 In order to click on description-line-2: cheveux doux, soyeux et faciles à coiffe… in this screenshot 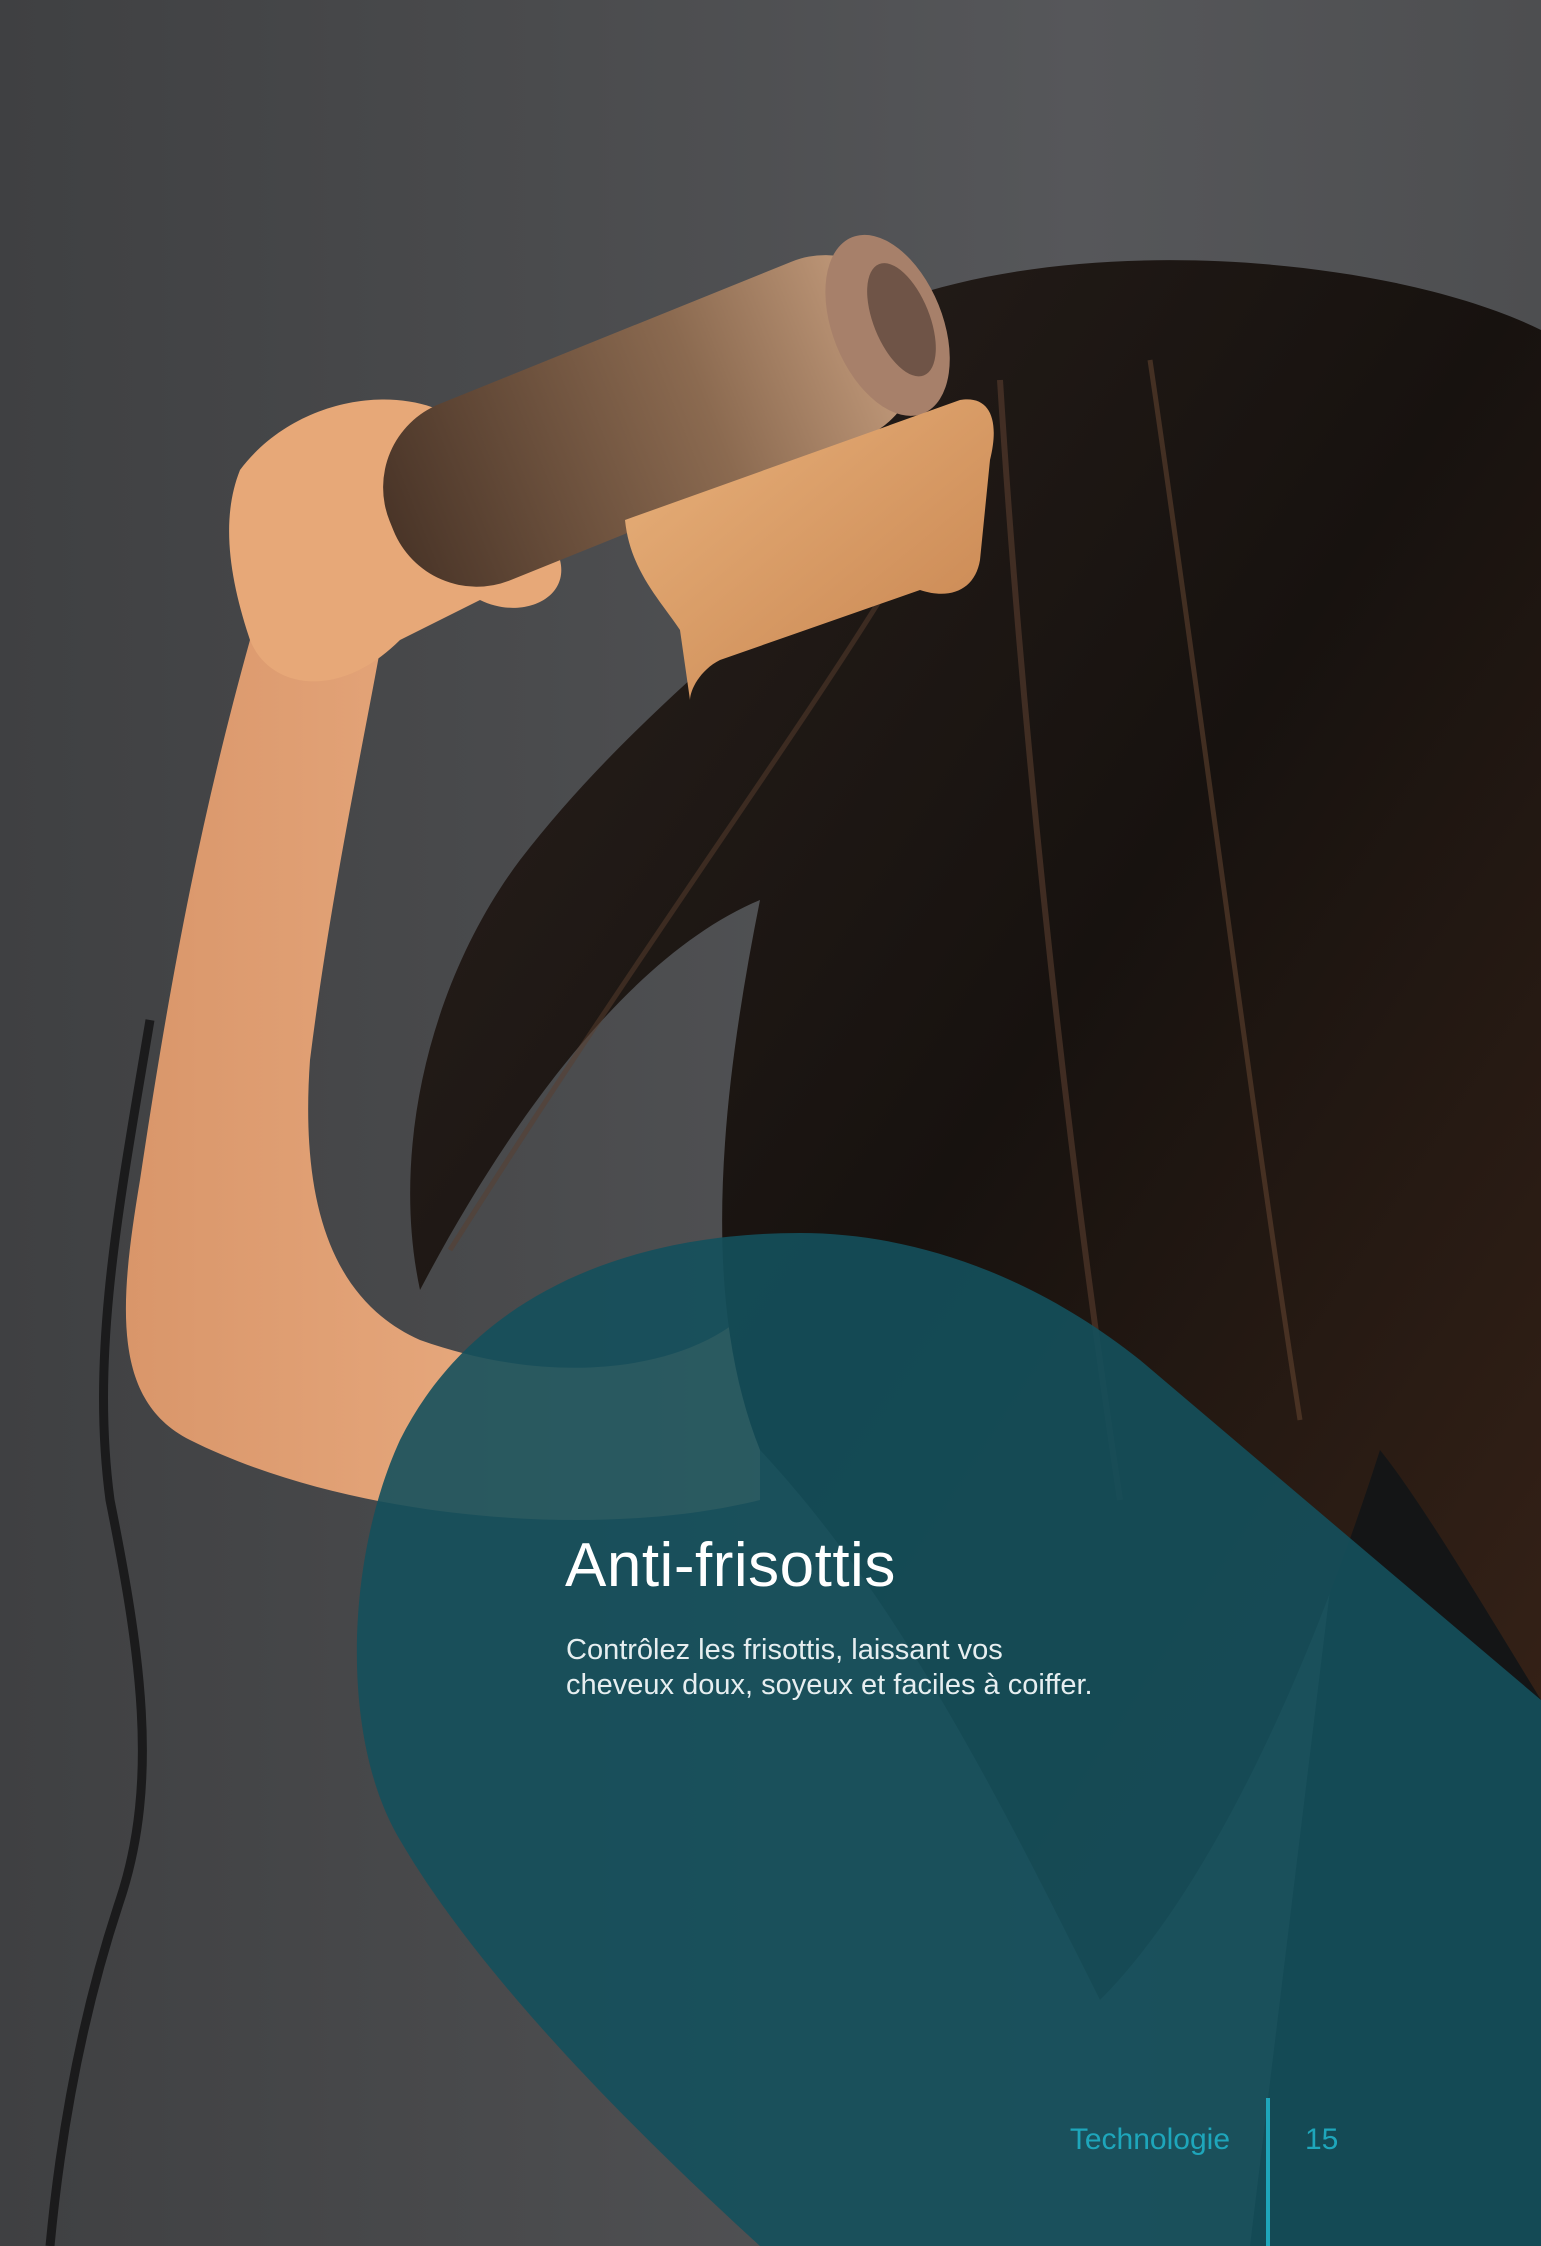, I will do `click(829, 1685)`.